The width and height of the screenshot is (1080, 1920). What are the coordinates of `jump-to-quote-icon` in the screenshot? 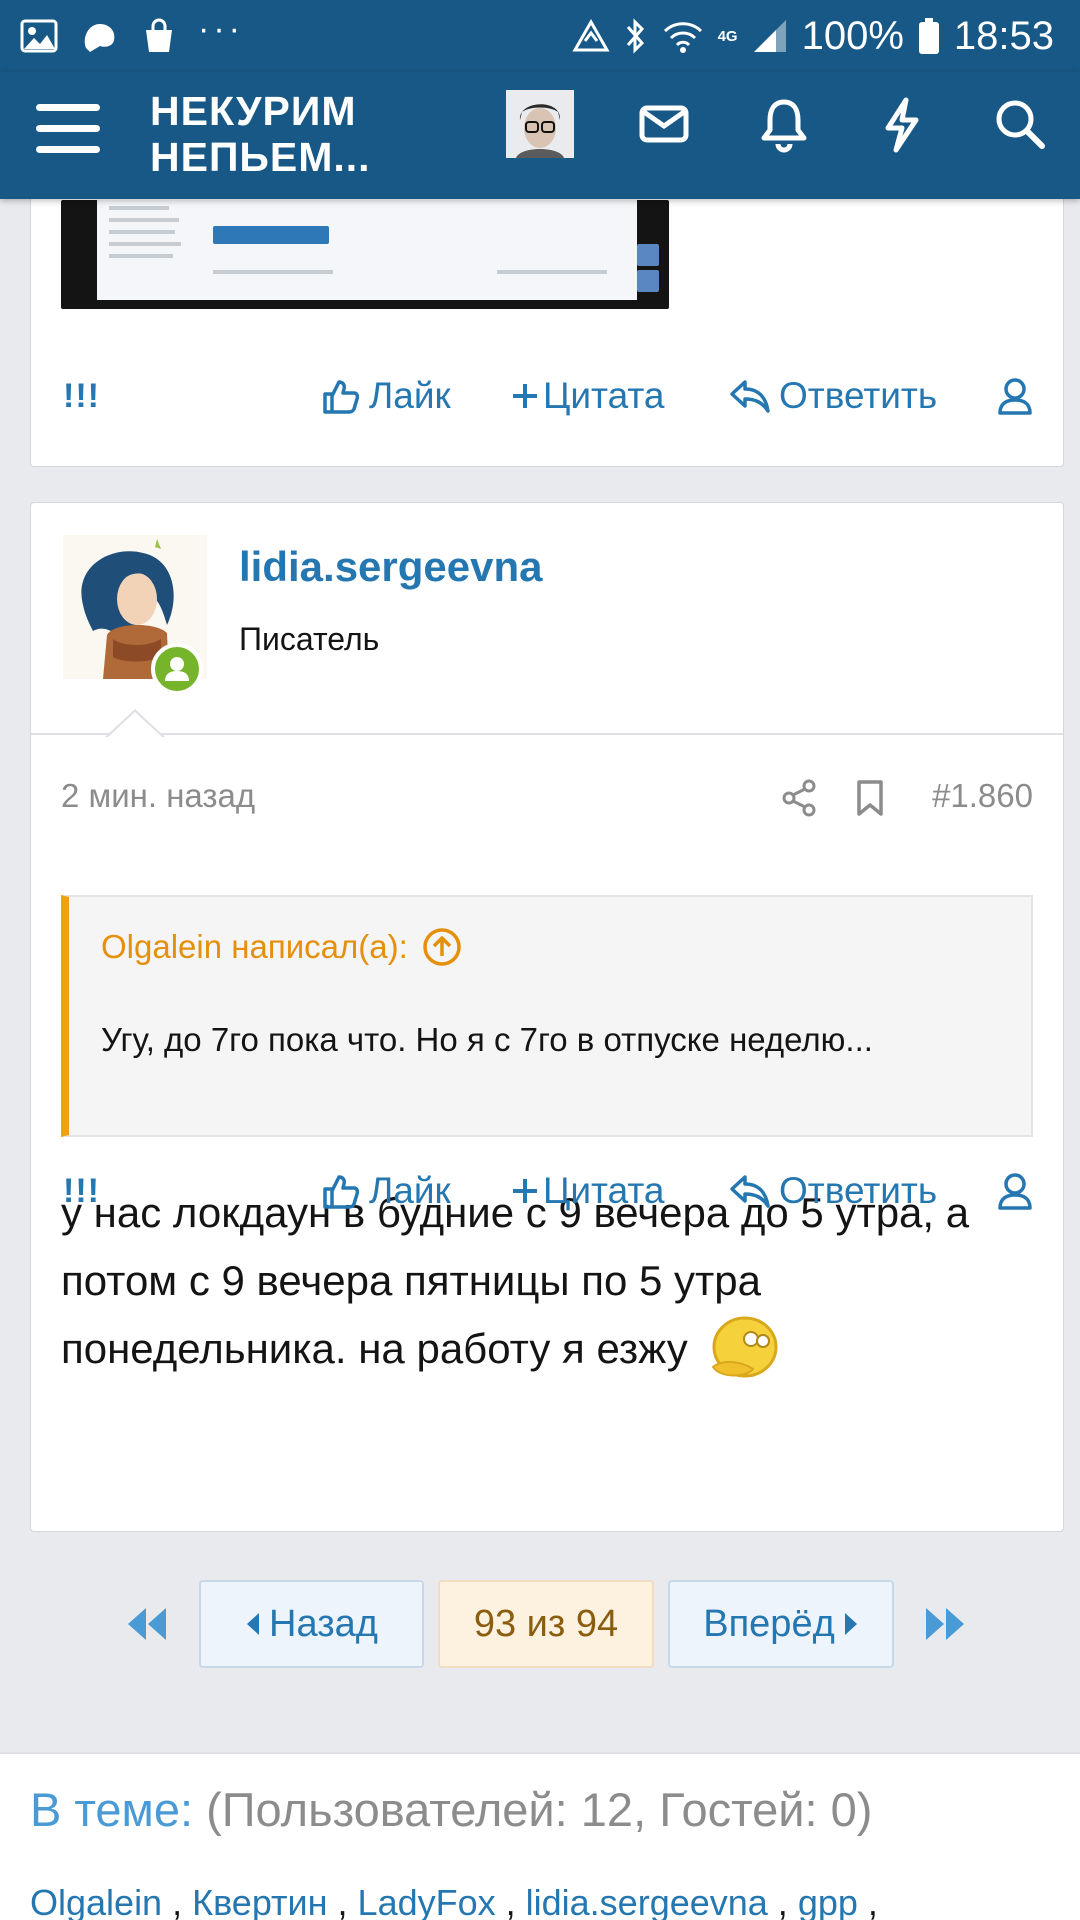 It's located at (441, 947).